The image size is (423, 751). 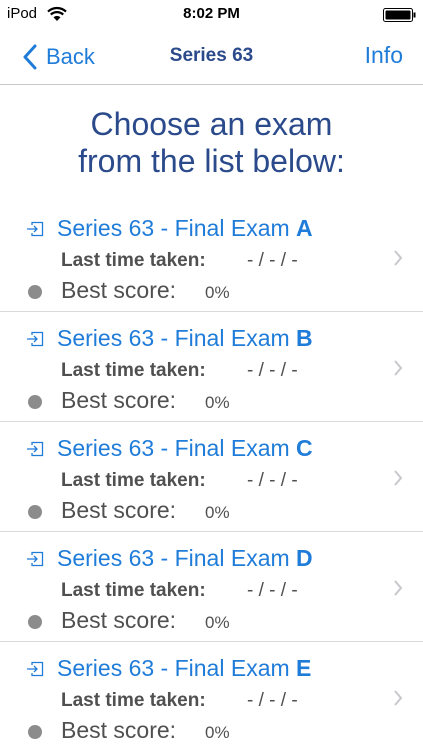 I want to click on instruction-line-1: Choose an exam, so click(x=211, y=124).